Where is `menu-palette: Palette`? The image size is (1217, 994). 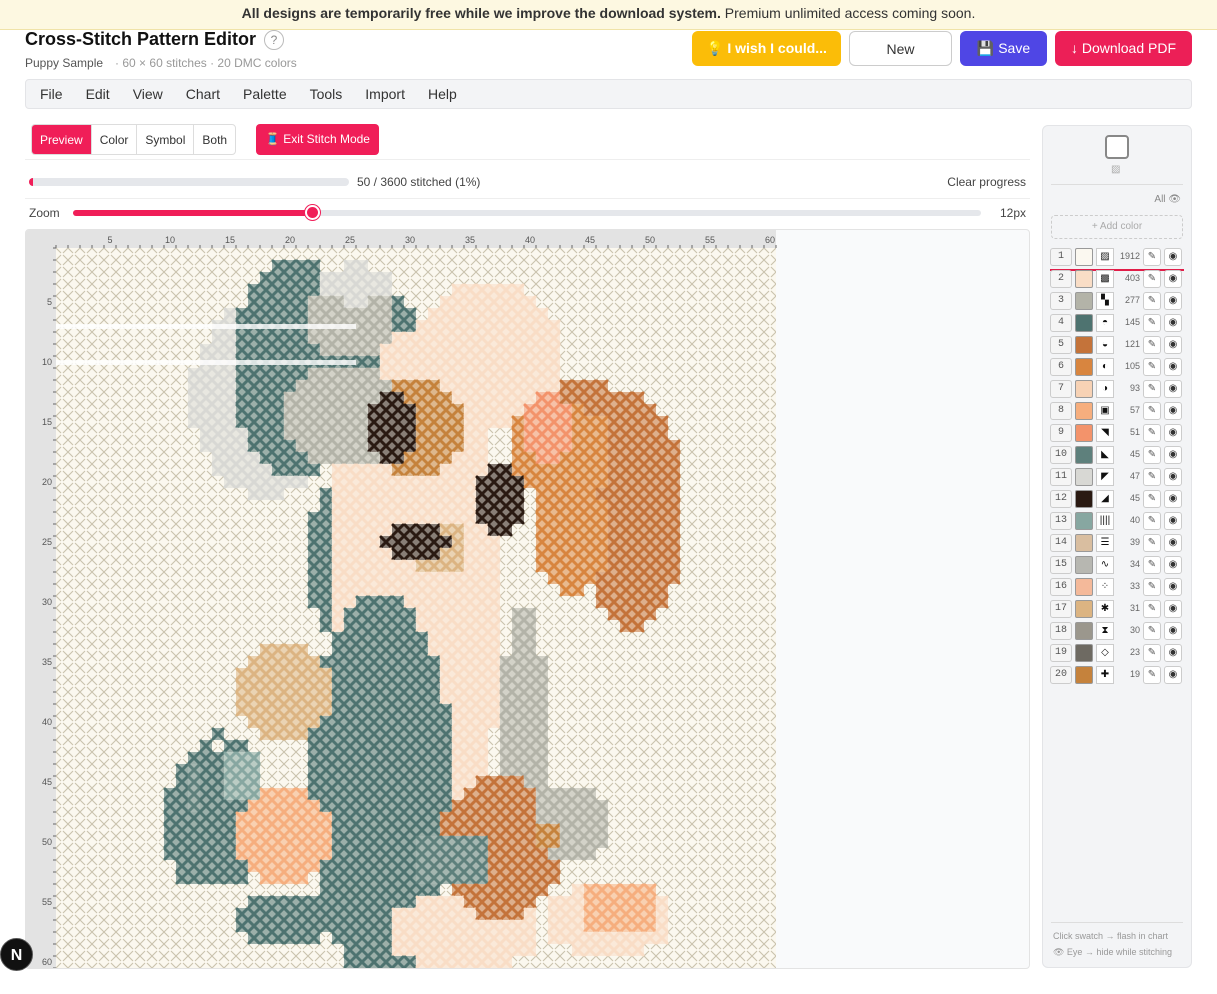
menu-palette: Palette is located at coordinates (265, 94).